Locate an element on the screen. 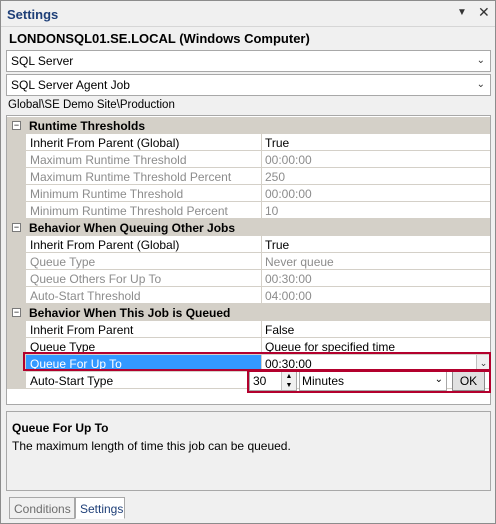 This screenshot has width=496, height=524. property-row: Minimum Runtime Threshold Percent 10 is located at coordinates (248, 210).